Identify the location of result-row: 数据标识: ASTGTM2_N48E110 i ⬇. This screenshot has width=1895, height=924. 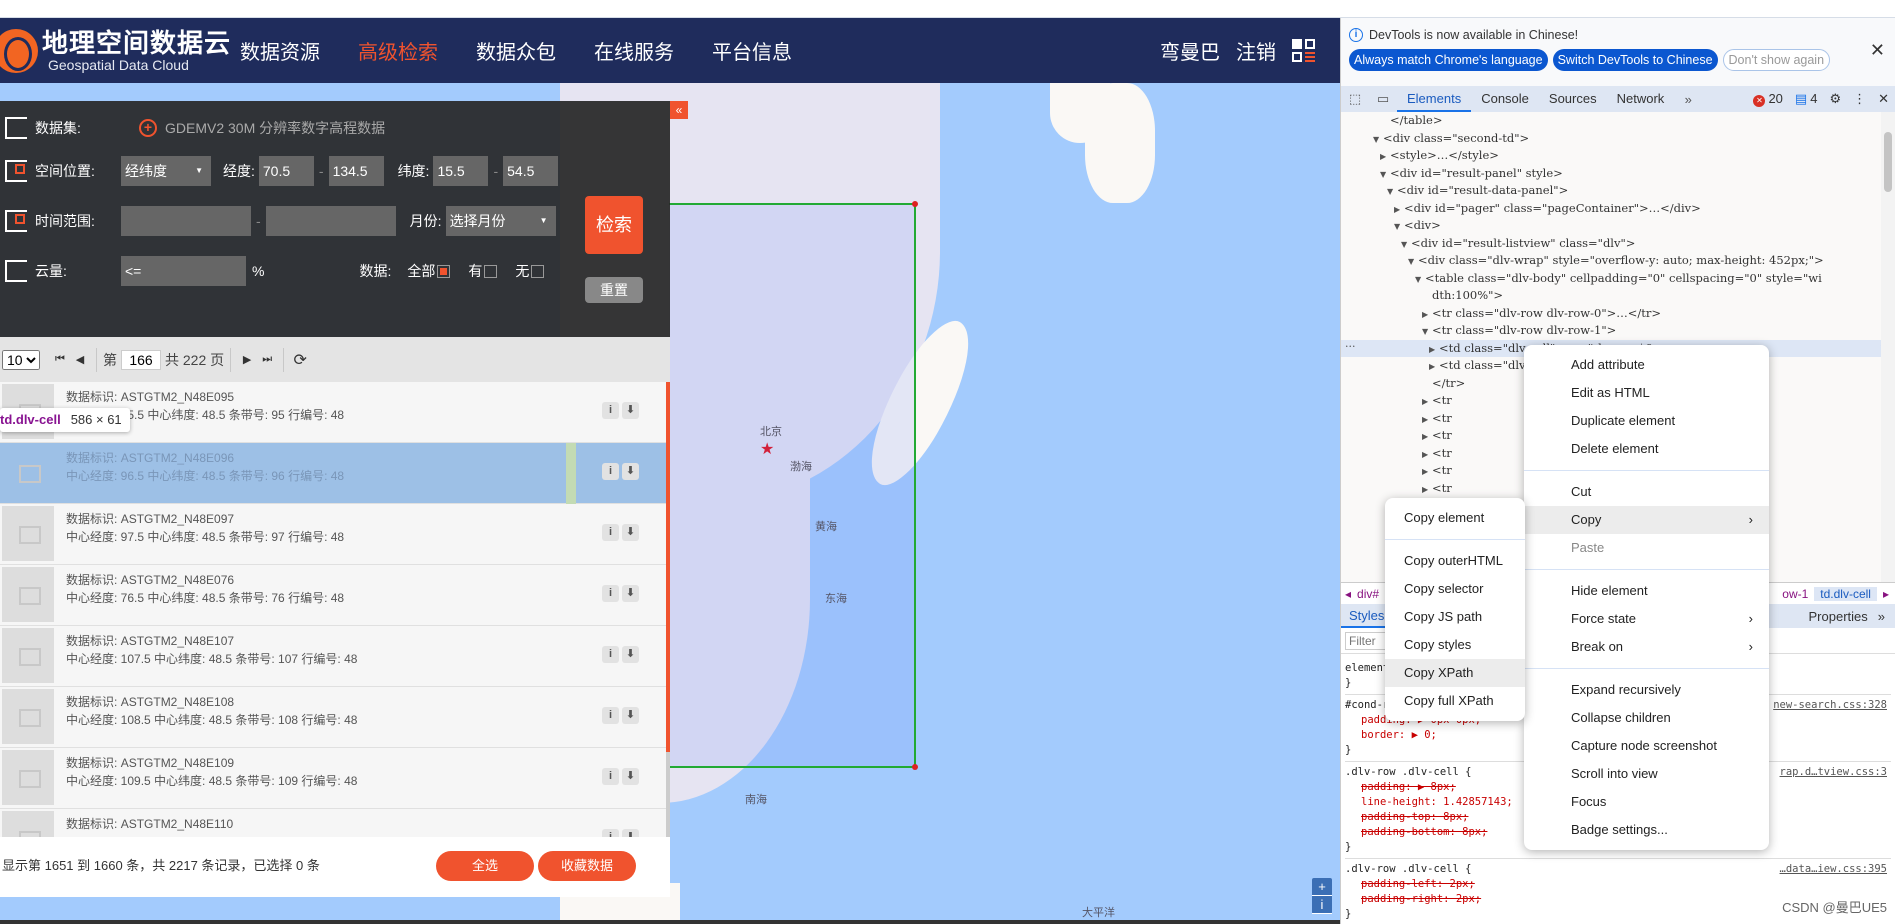
(335, 823).